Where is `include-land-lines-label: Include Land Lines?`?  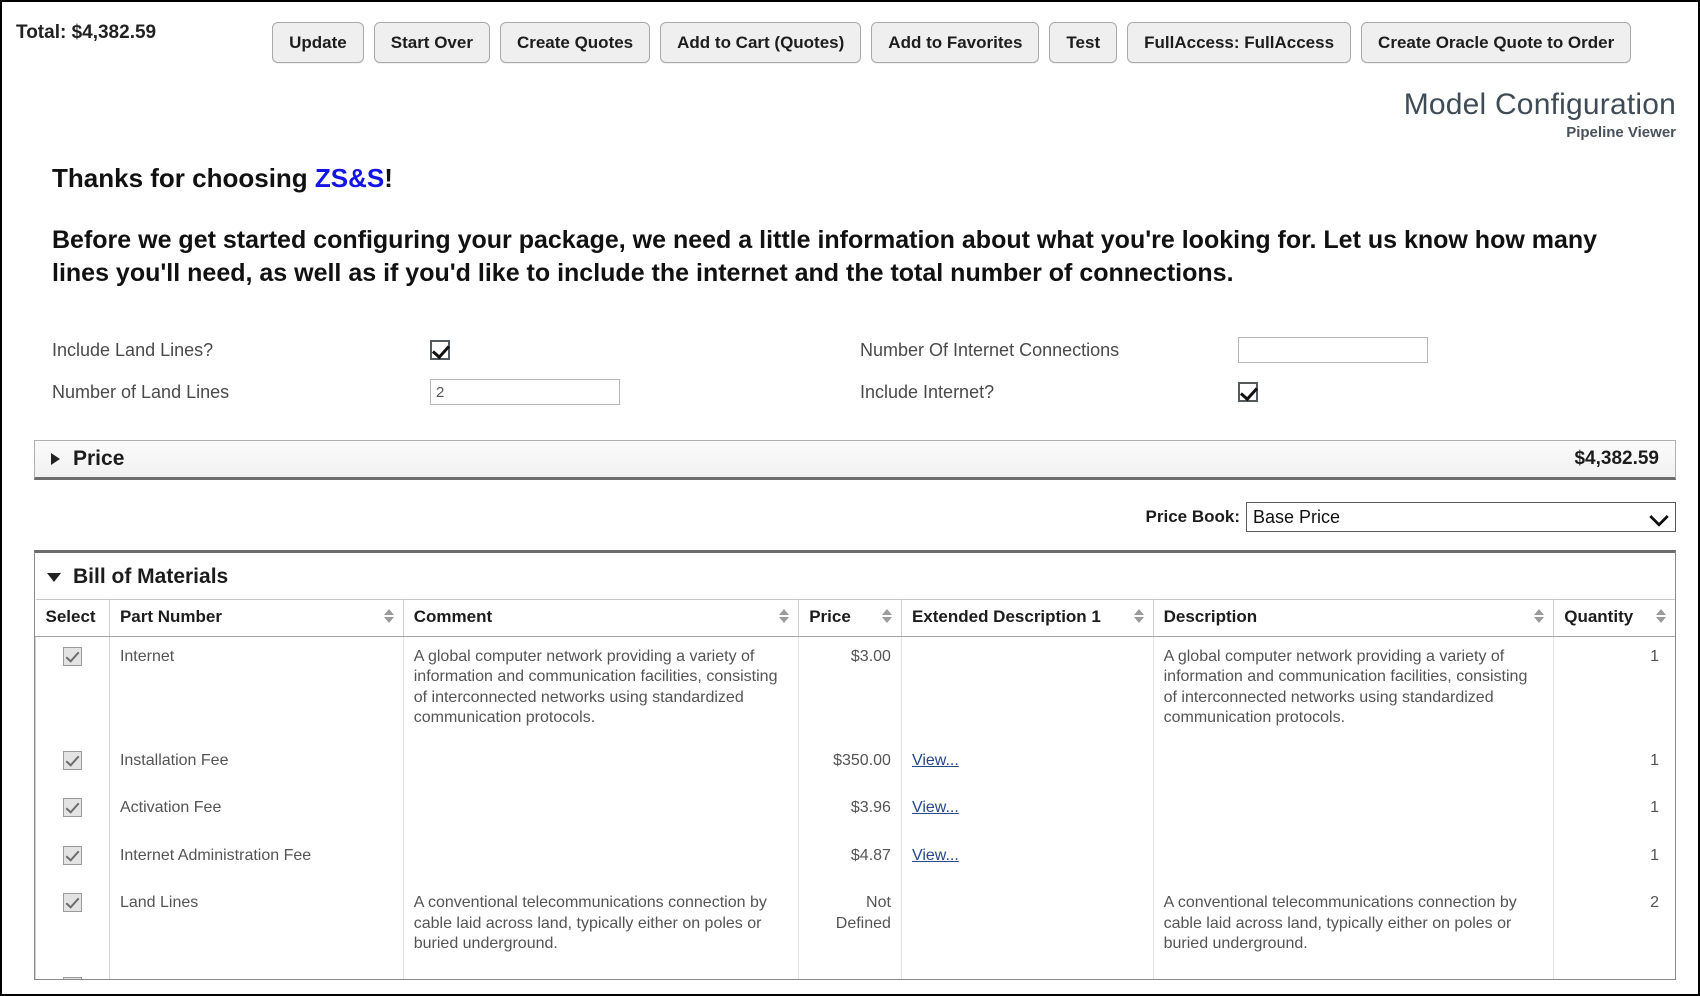
include-land-lines-label: Include Land Lines? is located at coordinates (133, 349).